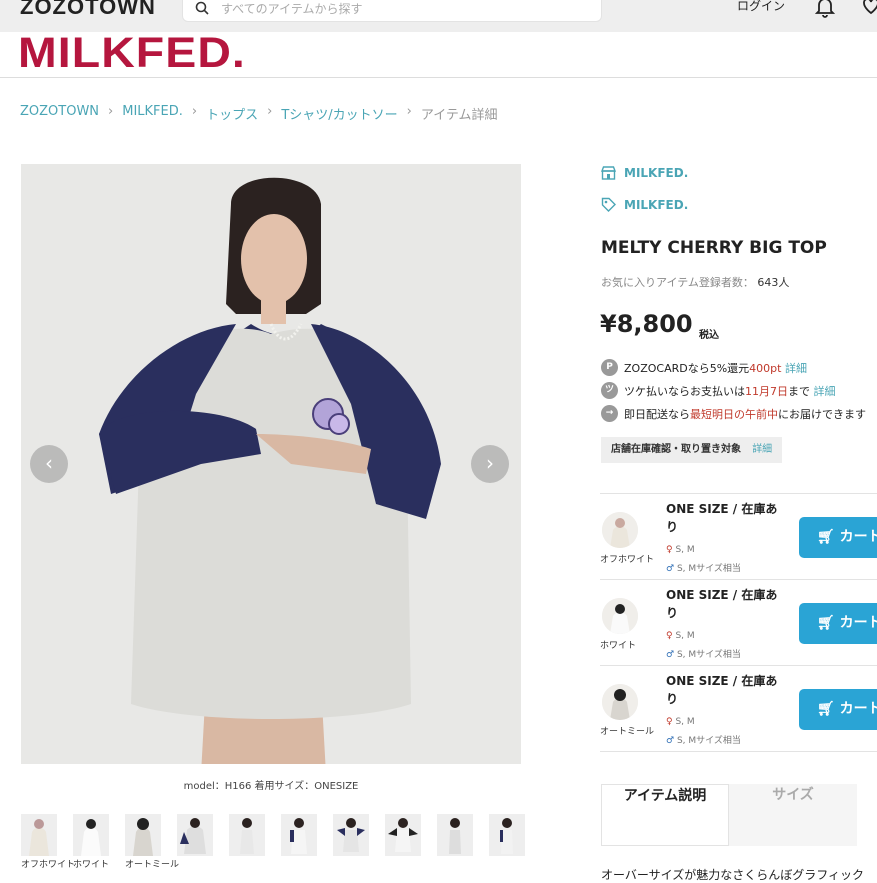  Describe the element at coordinates (799, 391) in the screenshot. I see `tsuke-post: まで` at that location.